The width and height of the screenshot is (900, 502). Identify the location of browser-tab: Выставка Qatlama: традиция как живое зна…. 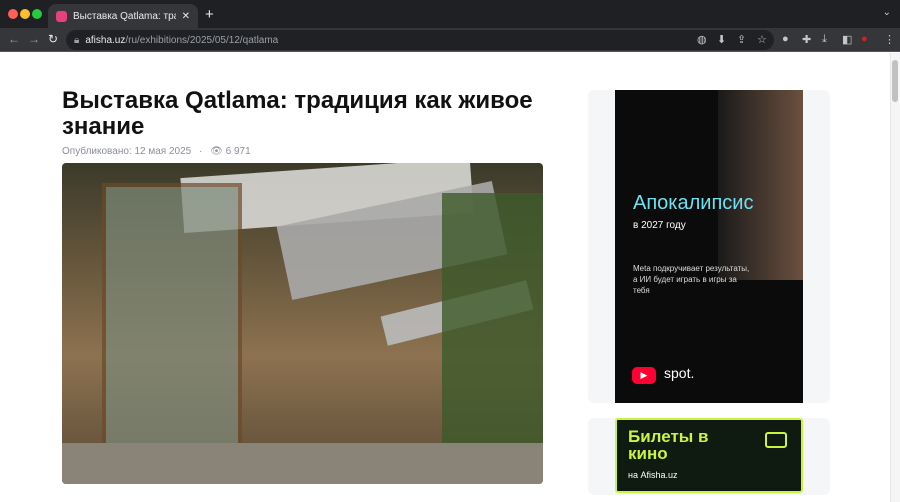
(123, 16).